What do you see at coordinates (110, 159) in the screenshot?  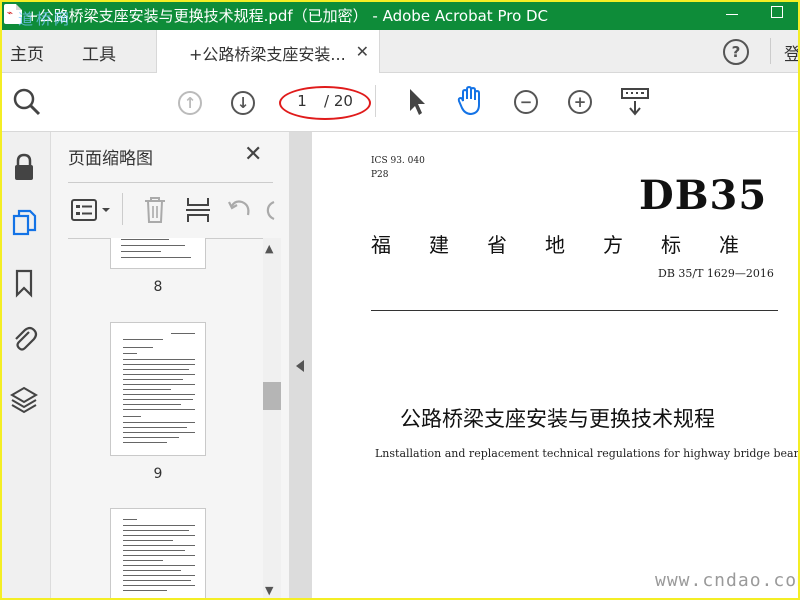 I see `panel-title: 页面缩略图` at bounding box center [110, 159].